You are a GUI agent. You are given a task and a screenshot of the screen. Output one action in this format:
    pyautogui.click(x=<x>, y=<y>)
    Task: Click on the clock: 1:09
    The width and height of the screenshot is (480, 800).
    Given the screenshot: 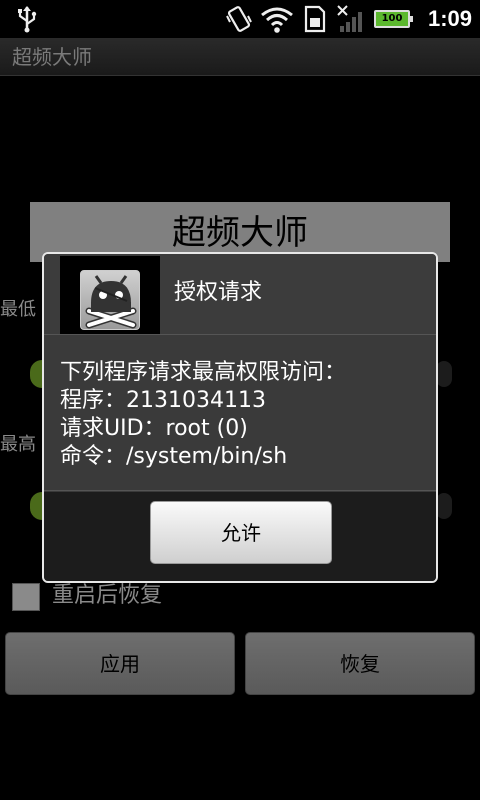 What is the action you would take?
    pyautogui.click(x=449, y=18)
    